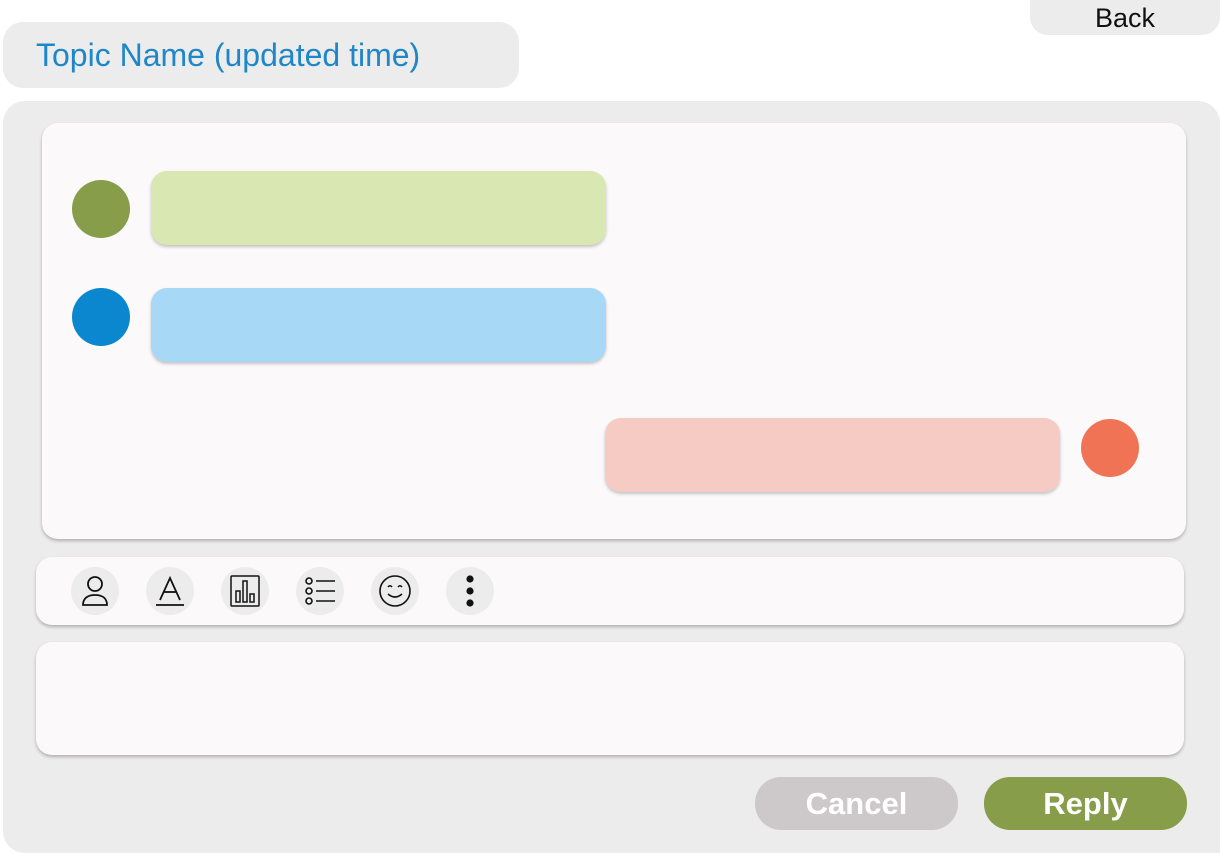 This screenshot has height=853, width=1220. I want to click on chart-button, so click(245, 591).